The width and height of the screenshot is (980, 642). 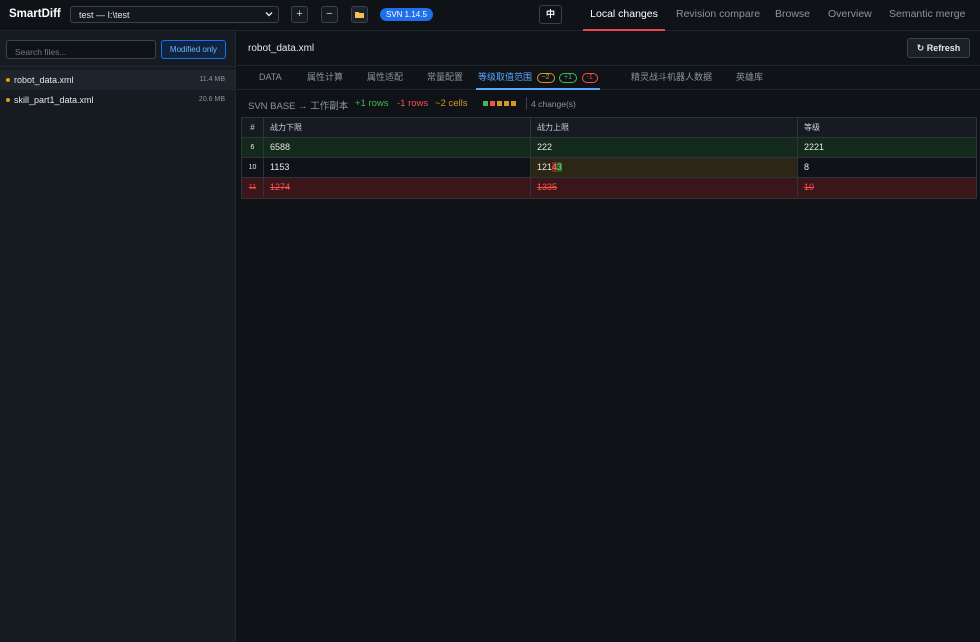 I want to click on file-name: skill_part1_data.xml, so click(x=54, y=100).